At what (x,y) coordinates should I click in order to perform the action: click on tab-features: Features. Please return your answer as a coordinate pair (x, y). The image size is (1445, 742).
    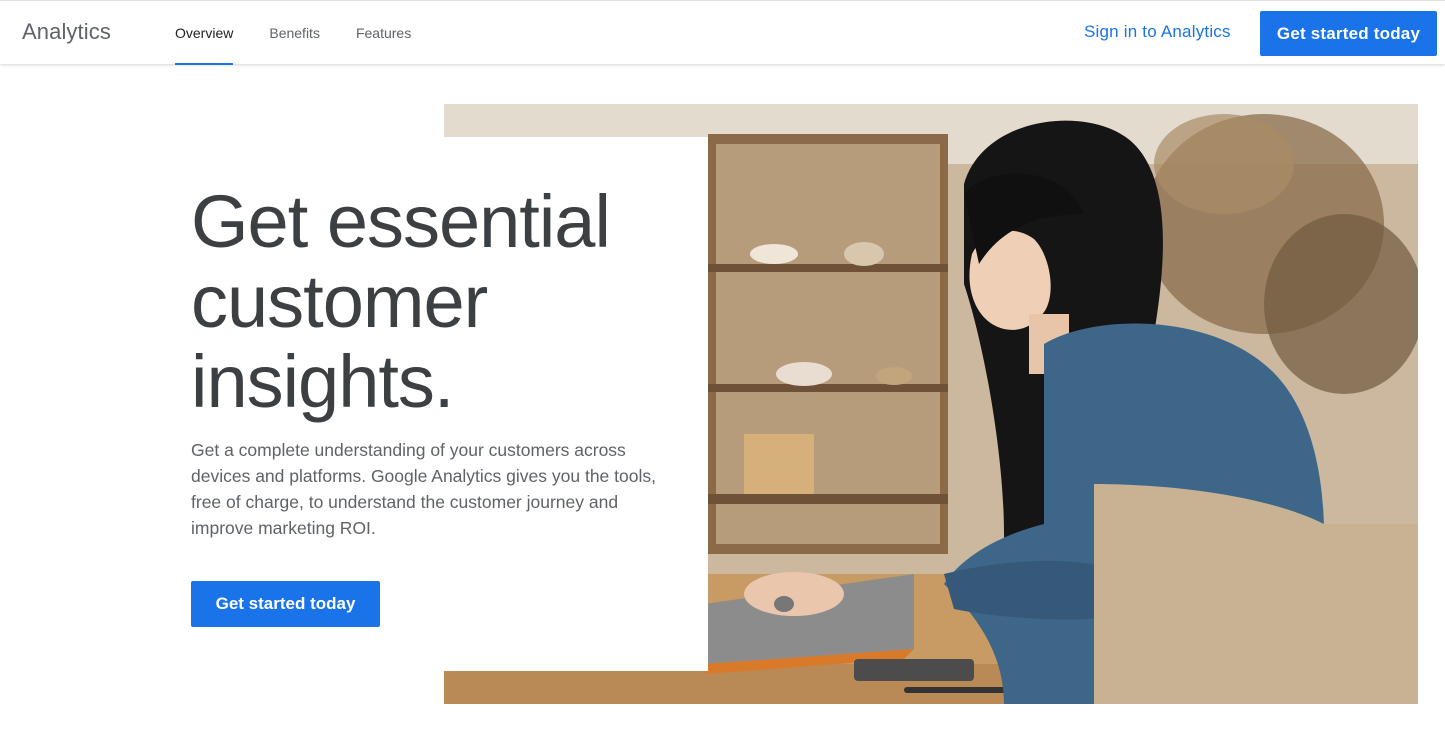
    Looking at the image, I should click on (383, 33).